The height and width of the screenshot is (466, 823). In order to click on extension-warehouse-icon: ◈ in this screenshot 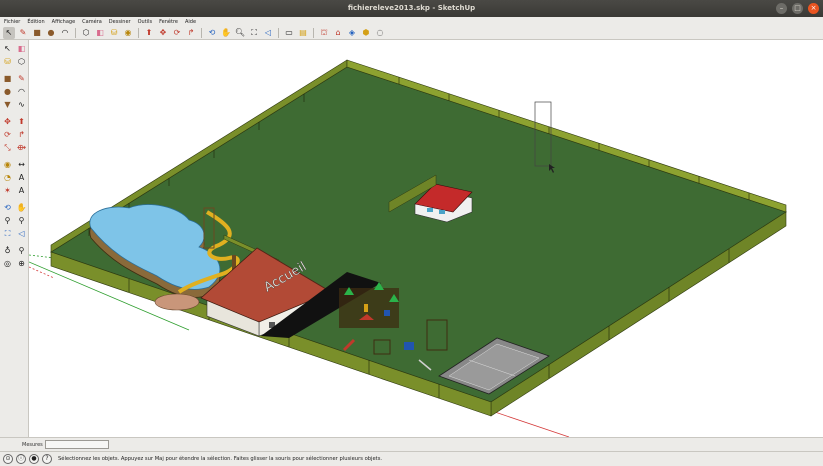, I will do `click(352, 33)`.